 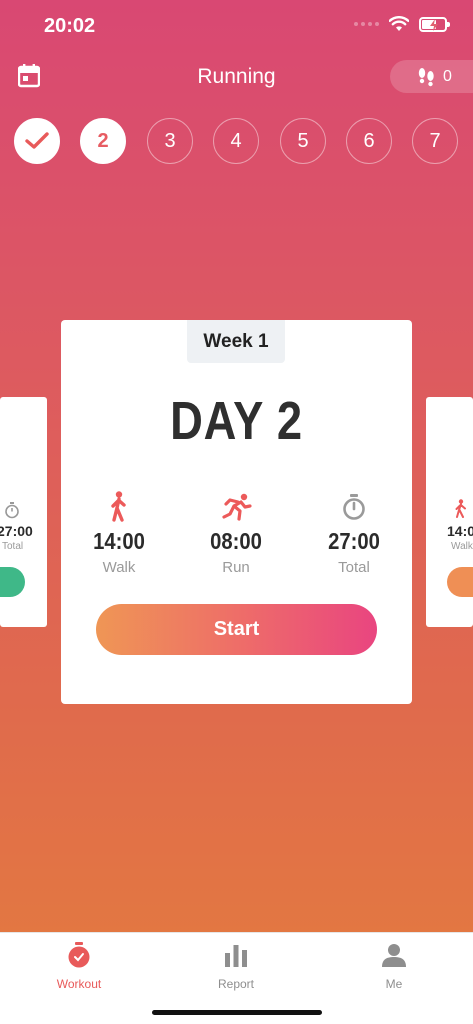 What do you see at coordinates (394, 955) in the screenshot?
I see `me-icon` at bounding box center [394, 955].